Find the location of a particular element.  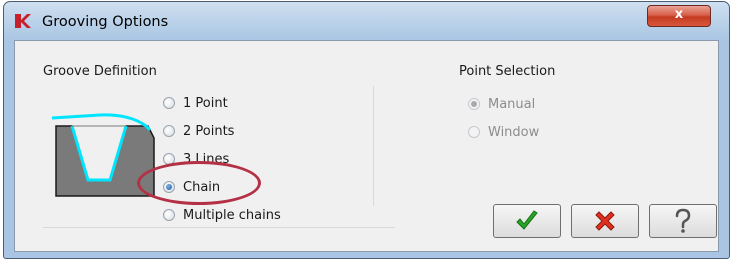

title-bar: Grooving Options x is located at coordinates (366, 21).